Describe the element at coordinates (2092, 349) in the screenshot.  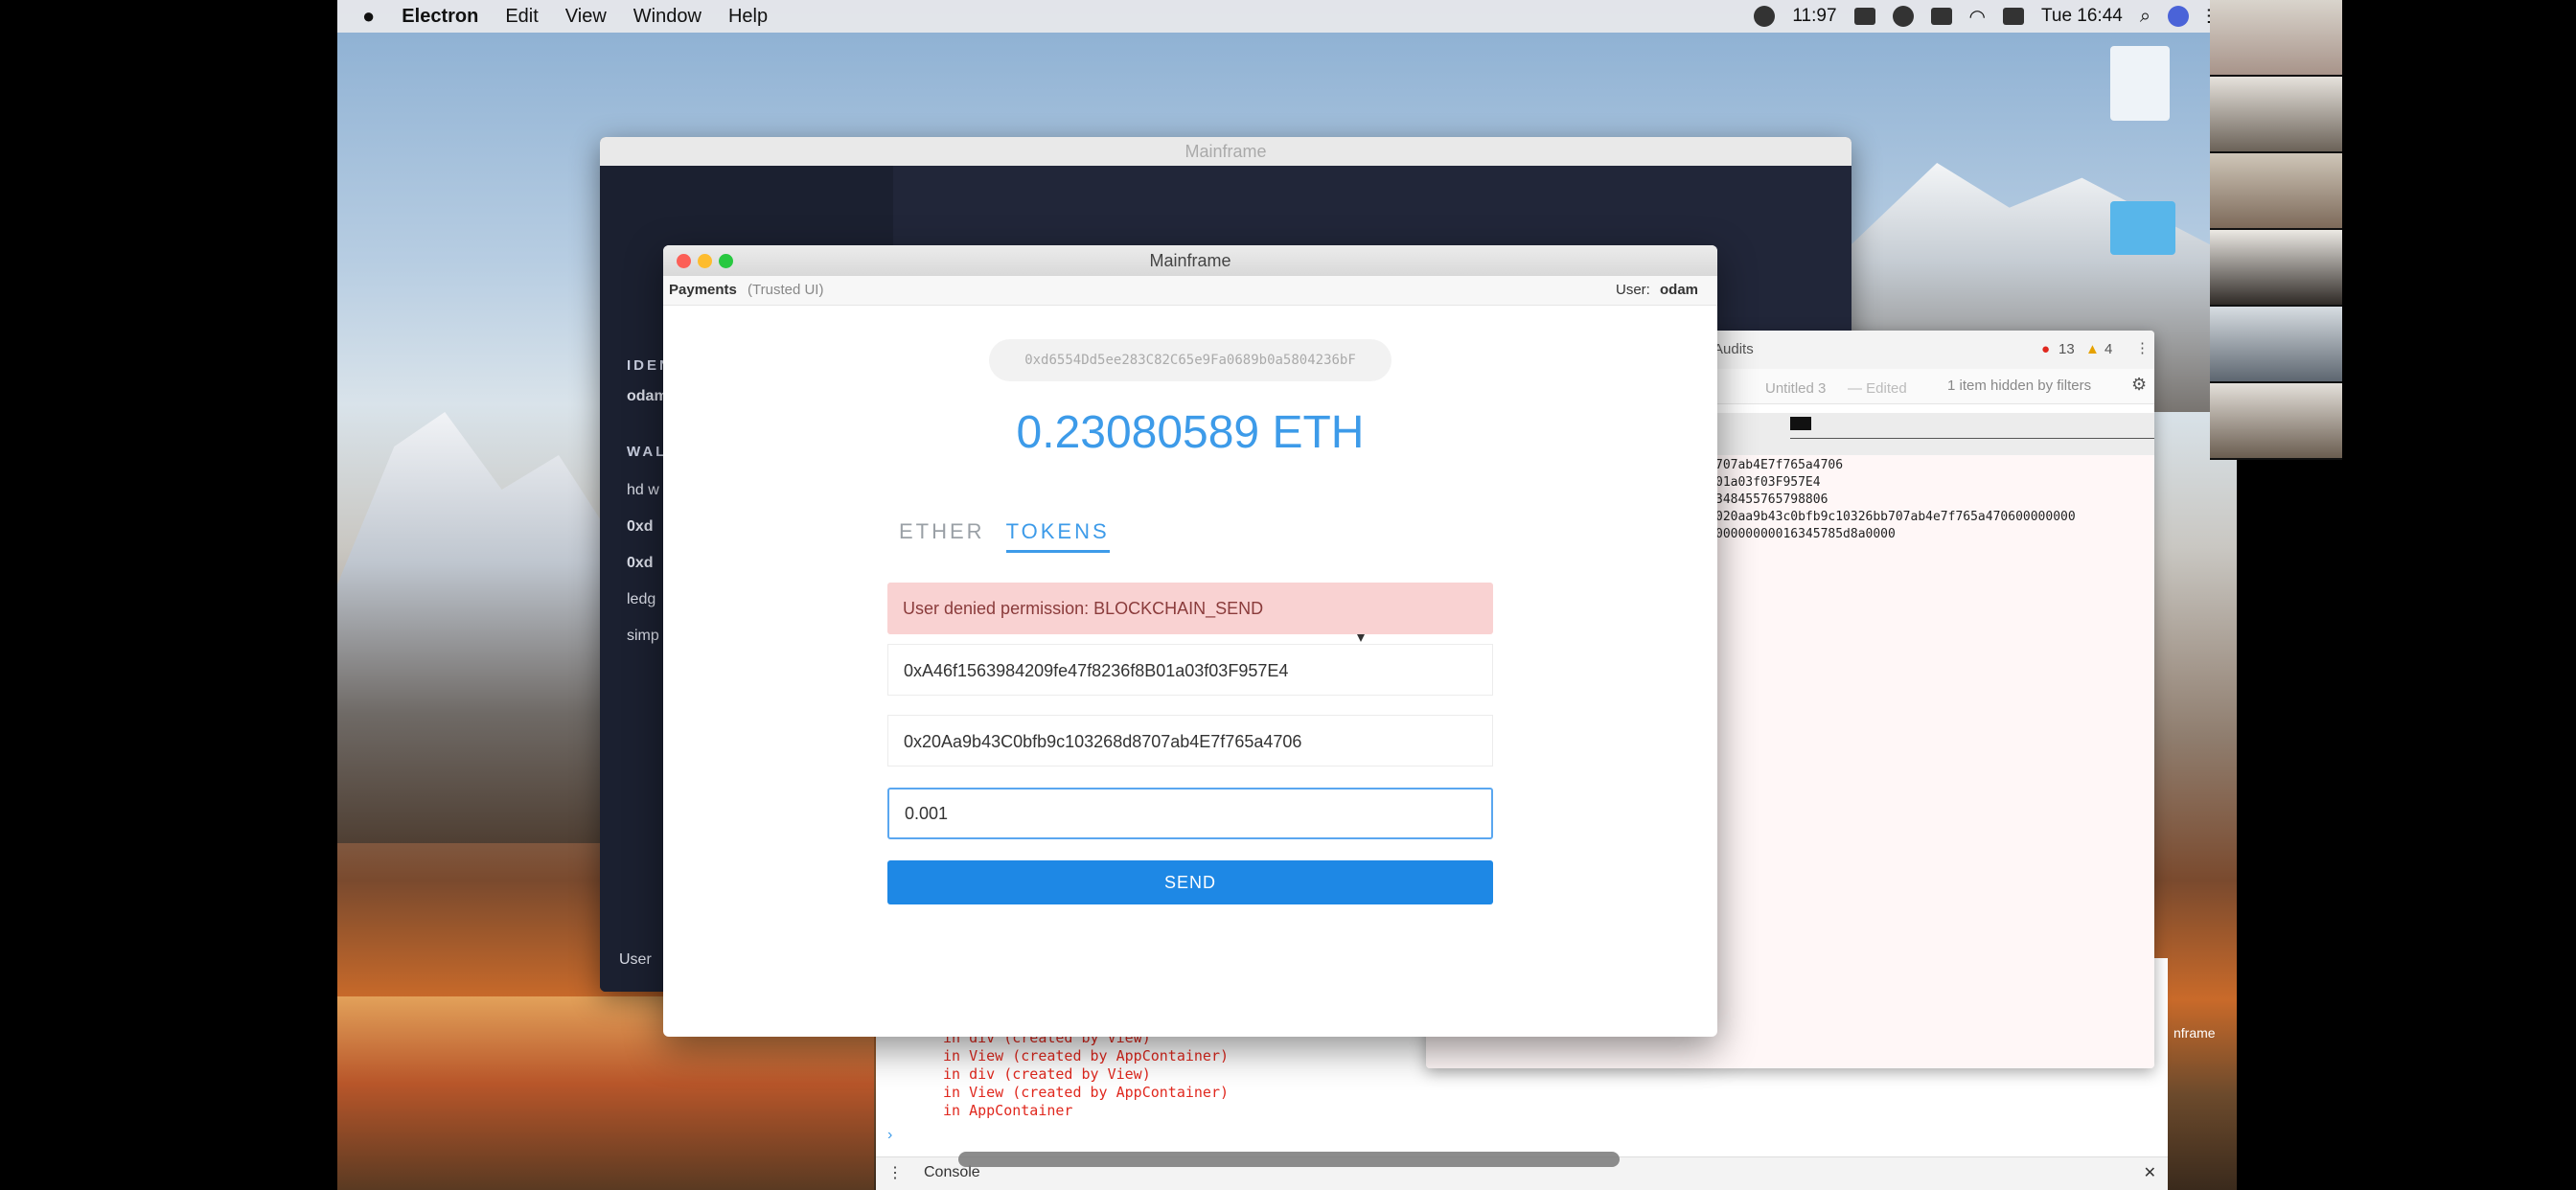
I see `warning-count-icon: ▲` at that location.